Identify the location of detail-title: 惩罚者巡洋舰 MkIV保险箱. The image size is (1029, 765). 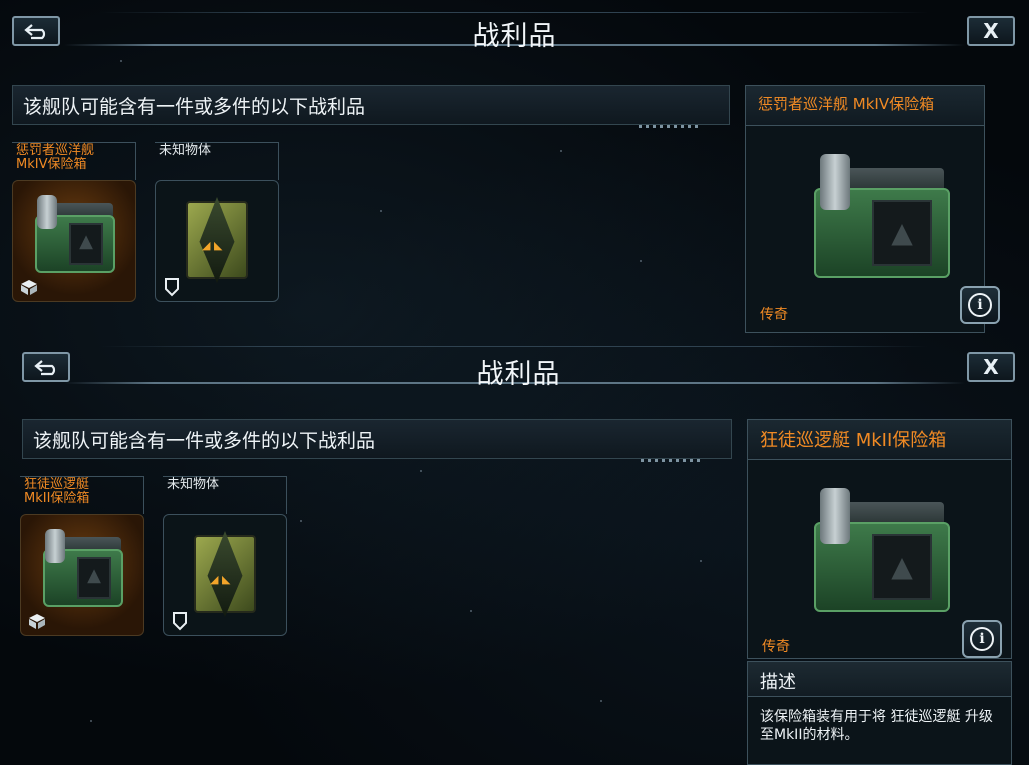
(865, 106).